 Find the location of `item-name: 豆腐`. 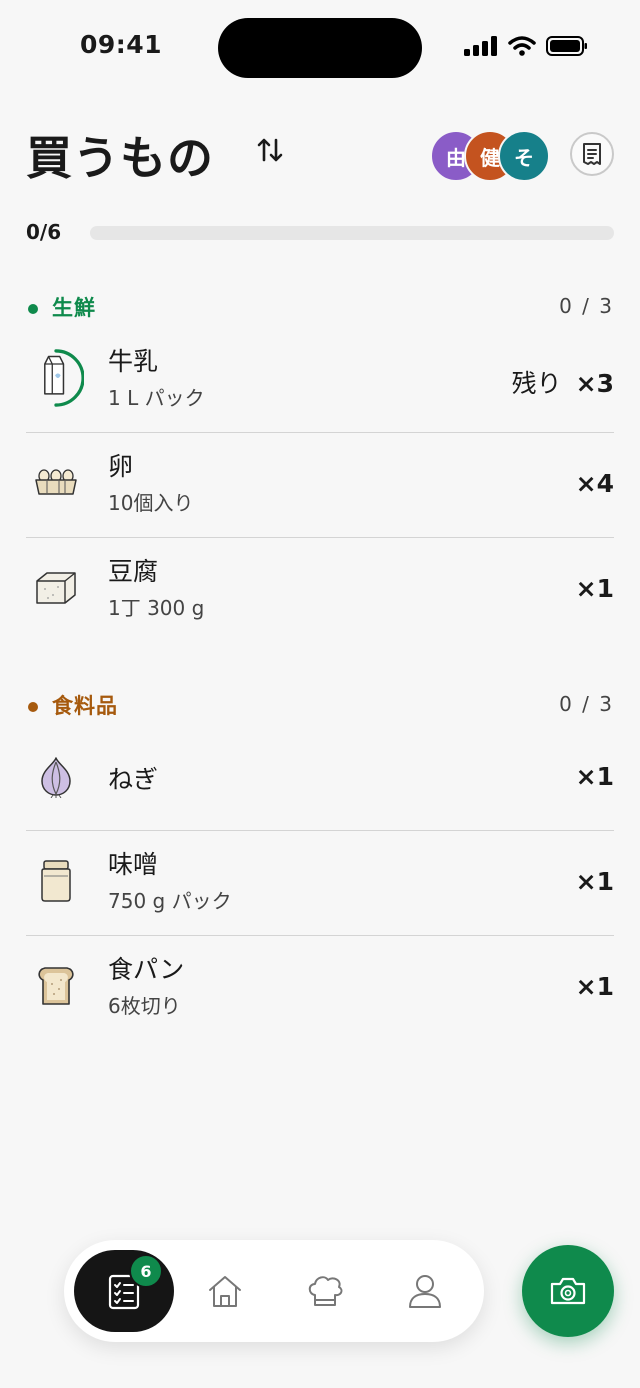

item-name: 豆腐 is located at coordinates (133, 571).